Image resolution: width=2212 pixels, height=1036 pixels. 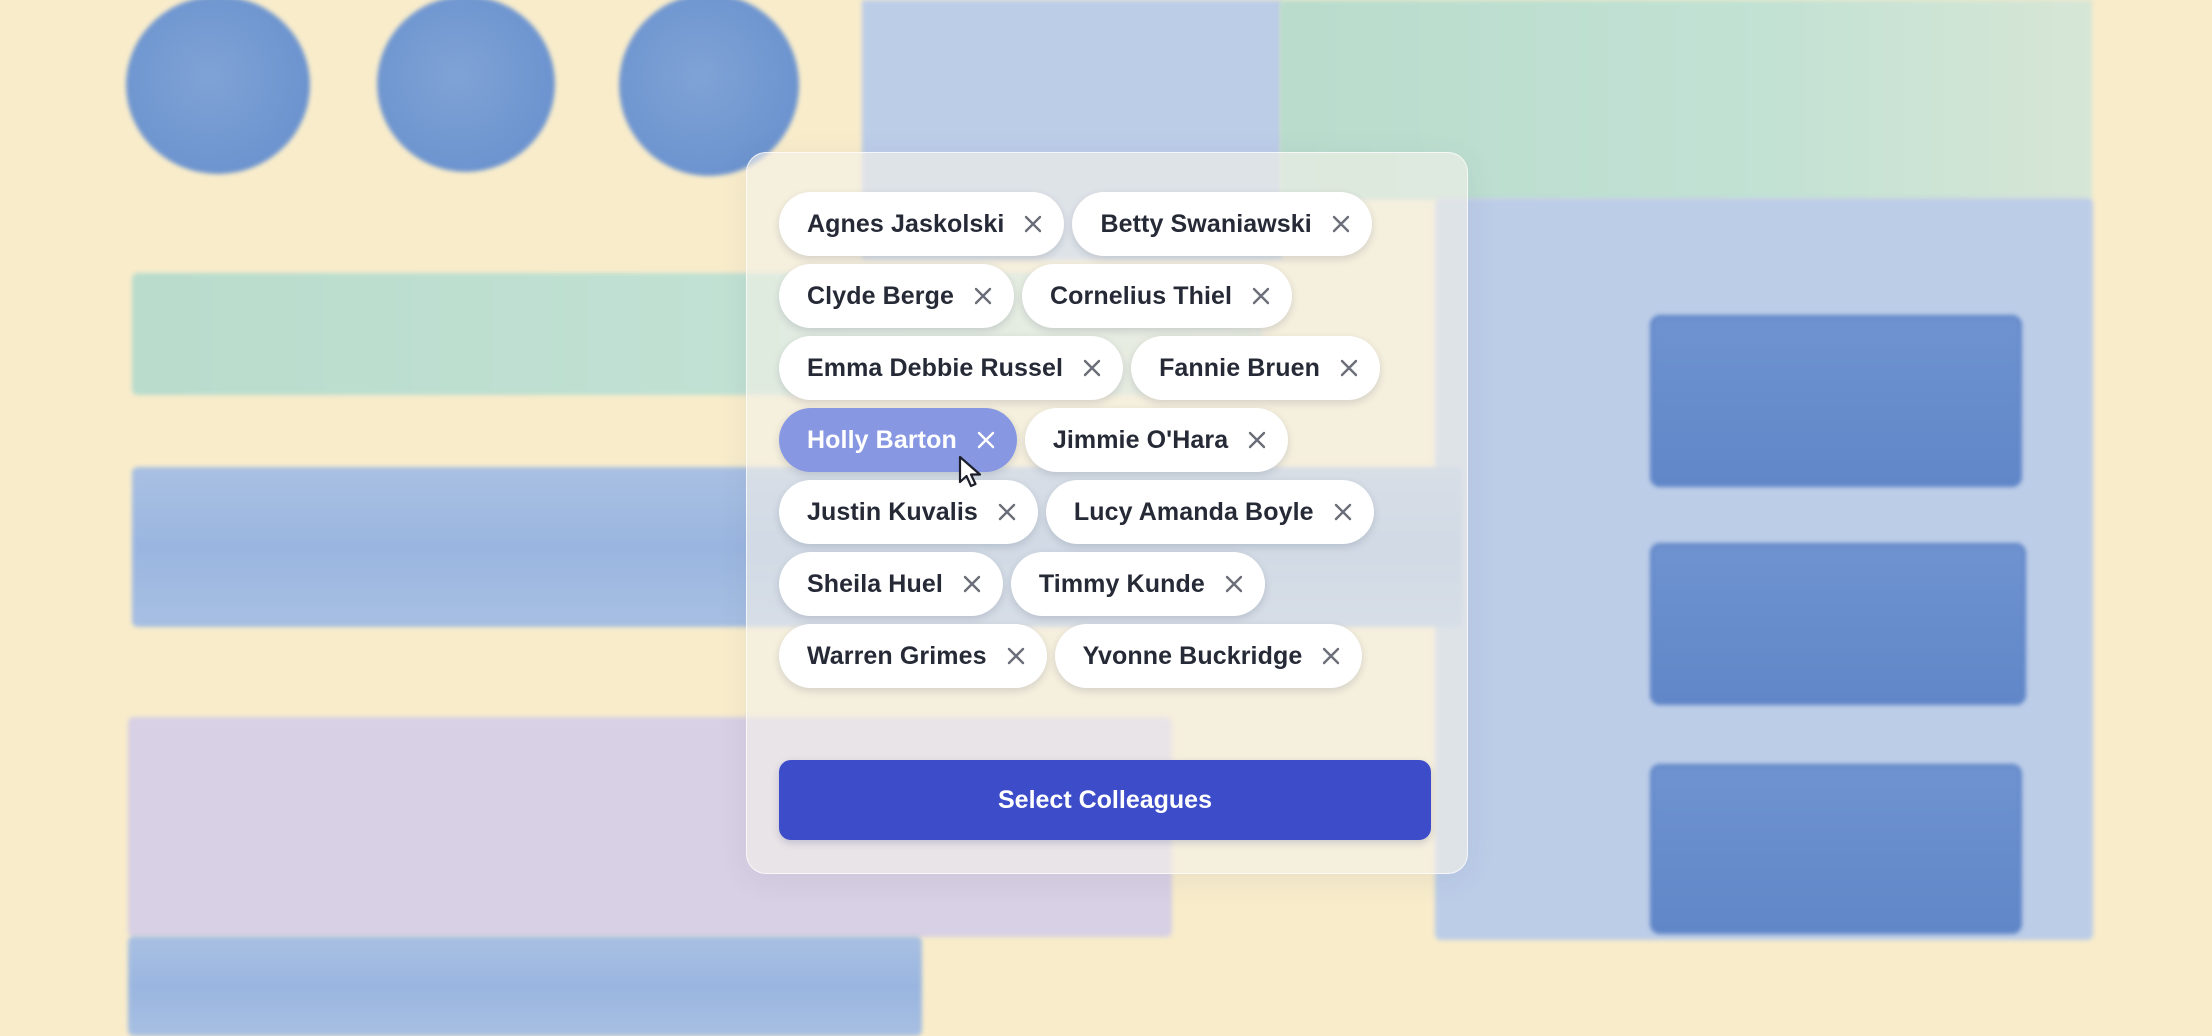 I want to click on colleague-chip-label: Yvonne Buckridge, so click(x=1192, y=655).